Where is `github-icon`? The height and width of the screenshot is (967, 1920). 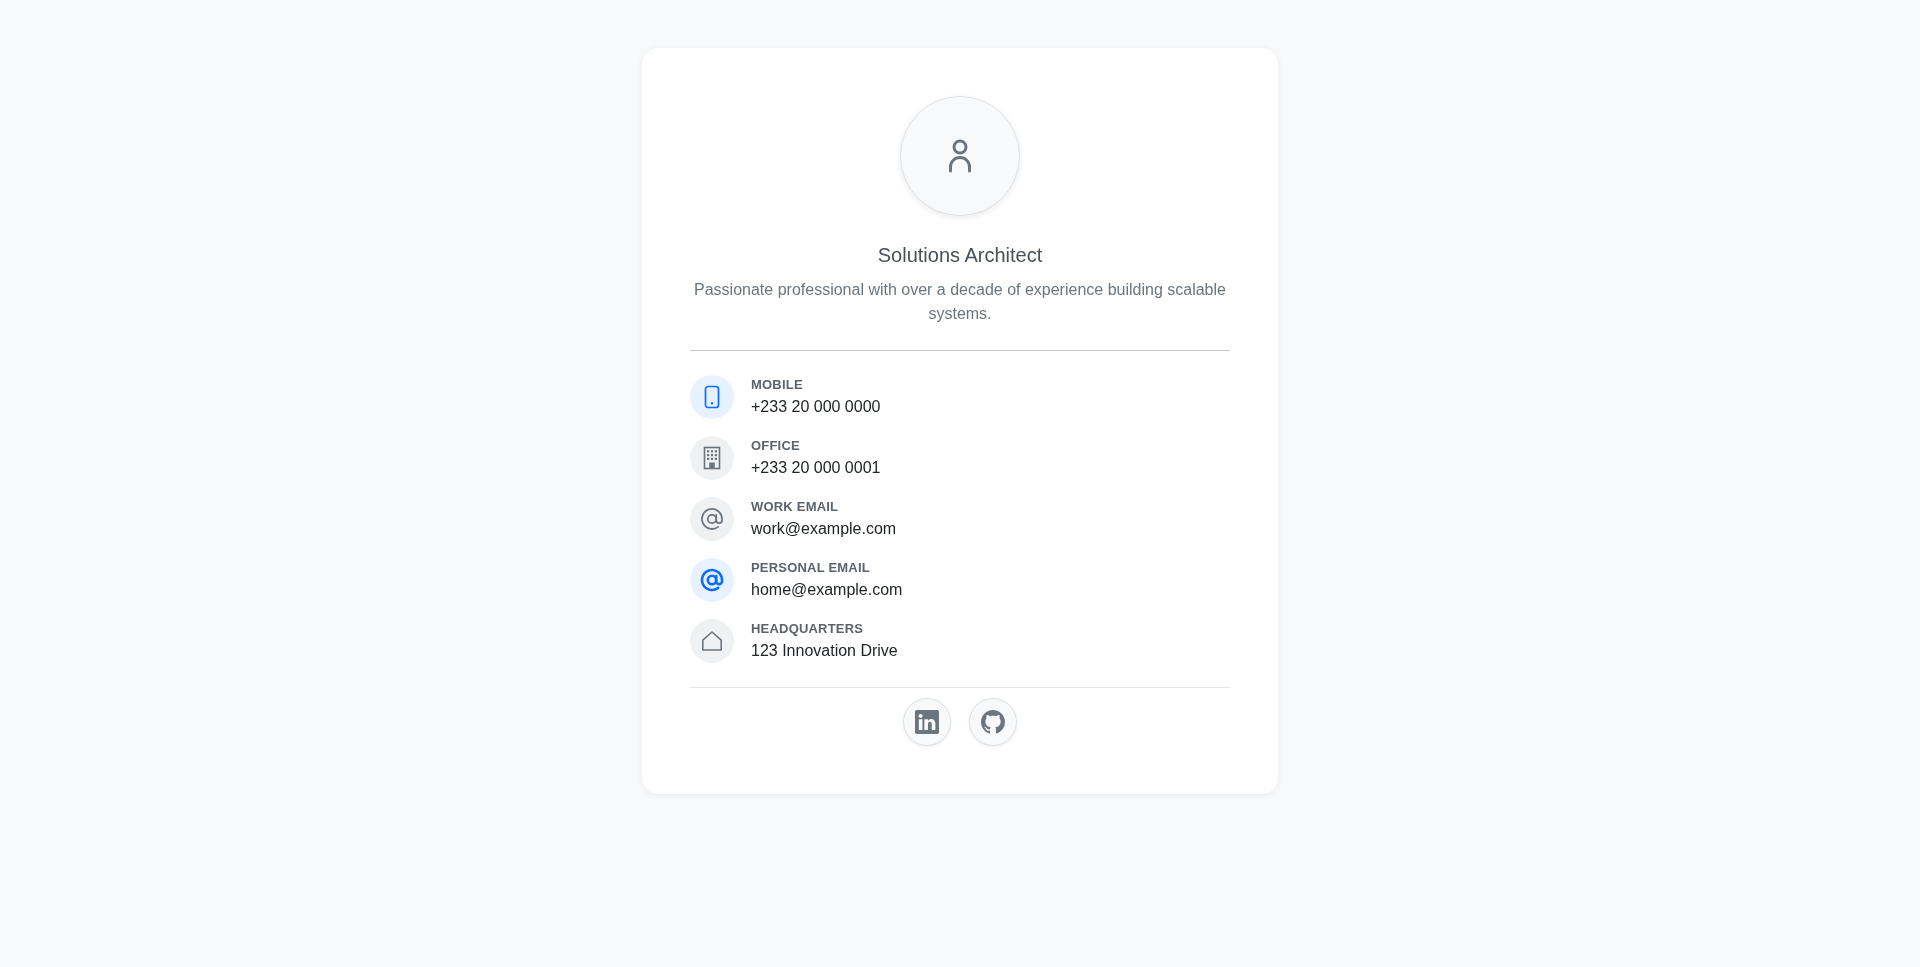
github-icon is located at coordinates (993, 722).